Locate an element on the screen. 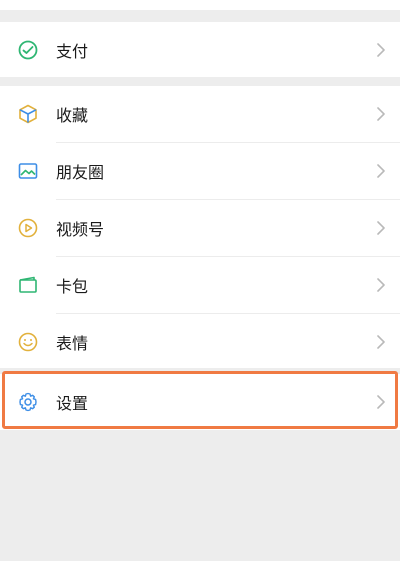  menu-item-channels: 视频号 is located at coordinates (200, 228).